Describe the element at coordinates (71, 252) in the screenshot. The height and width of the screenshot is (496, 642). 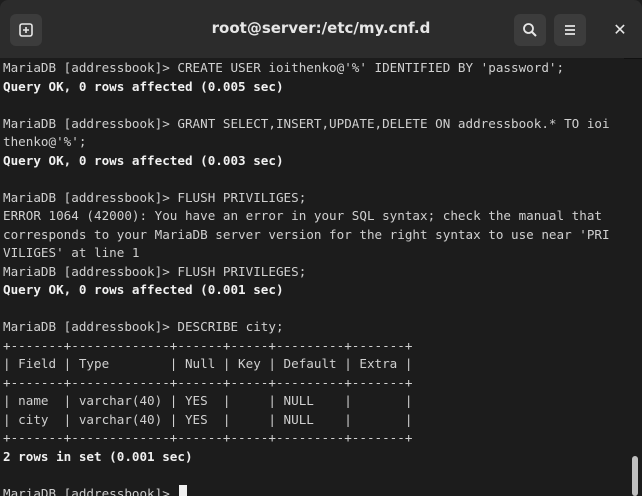
I see `terminal-line: VILIGES' at line 1` at that location.